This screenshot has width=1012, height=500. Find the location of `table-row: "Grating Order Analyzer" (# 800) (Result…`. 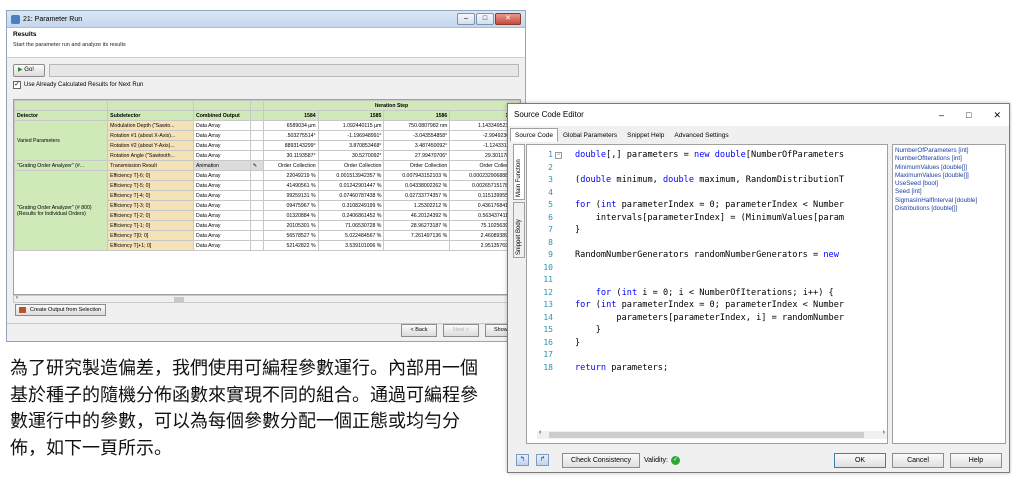

table-row: "Grating Order Analyzer" (# 800) (Result… is located at coordinates (267, 210).